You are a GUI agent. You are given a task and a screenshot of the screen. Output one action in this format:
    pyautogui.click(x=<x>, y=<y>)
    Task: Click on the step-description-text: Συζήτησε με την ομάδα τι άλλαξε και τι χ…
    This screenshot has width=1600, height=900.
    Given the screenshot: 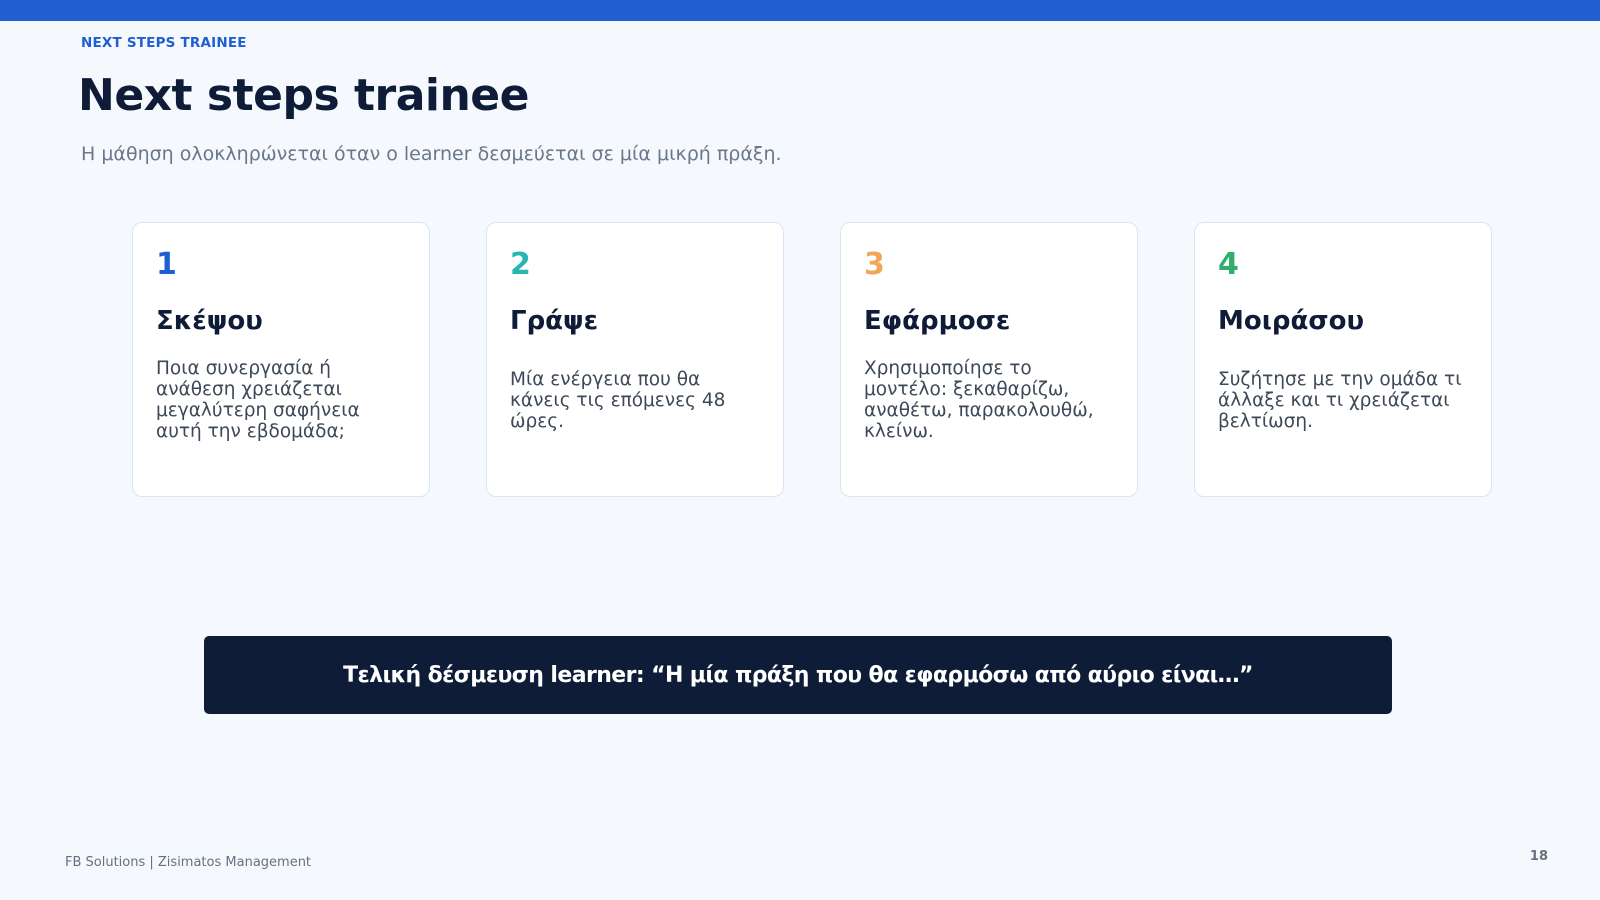 What is the action you would take?
    pyautogui.click(x=1340, y=400)
    